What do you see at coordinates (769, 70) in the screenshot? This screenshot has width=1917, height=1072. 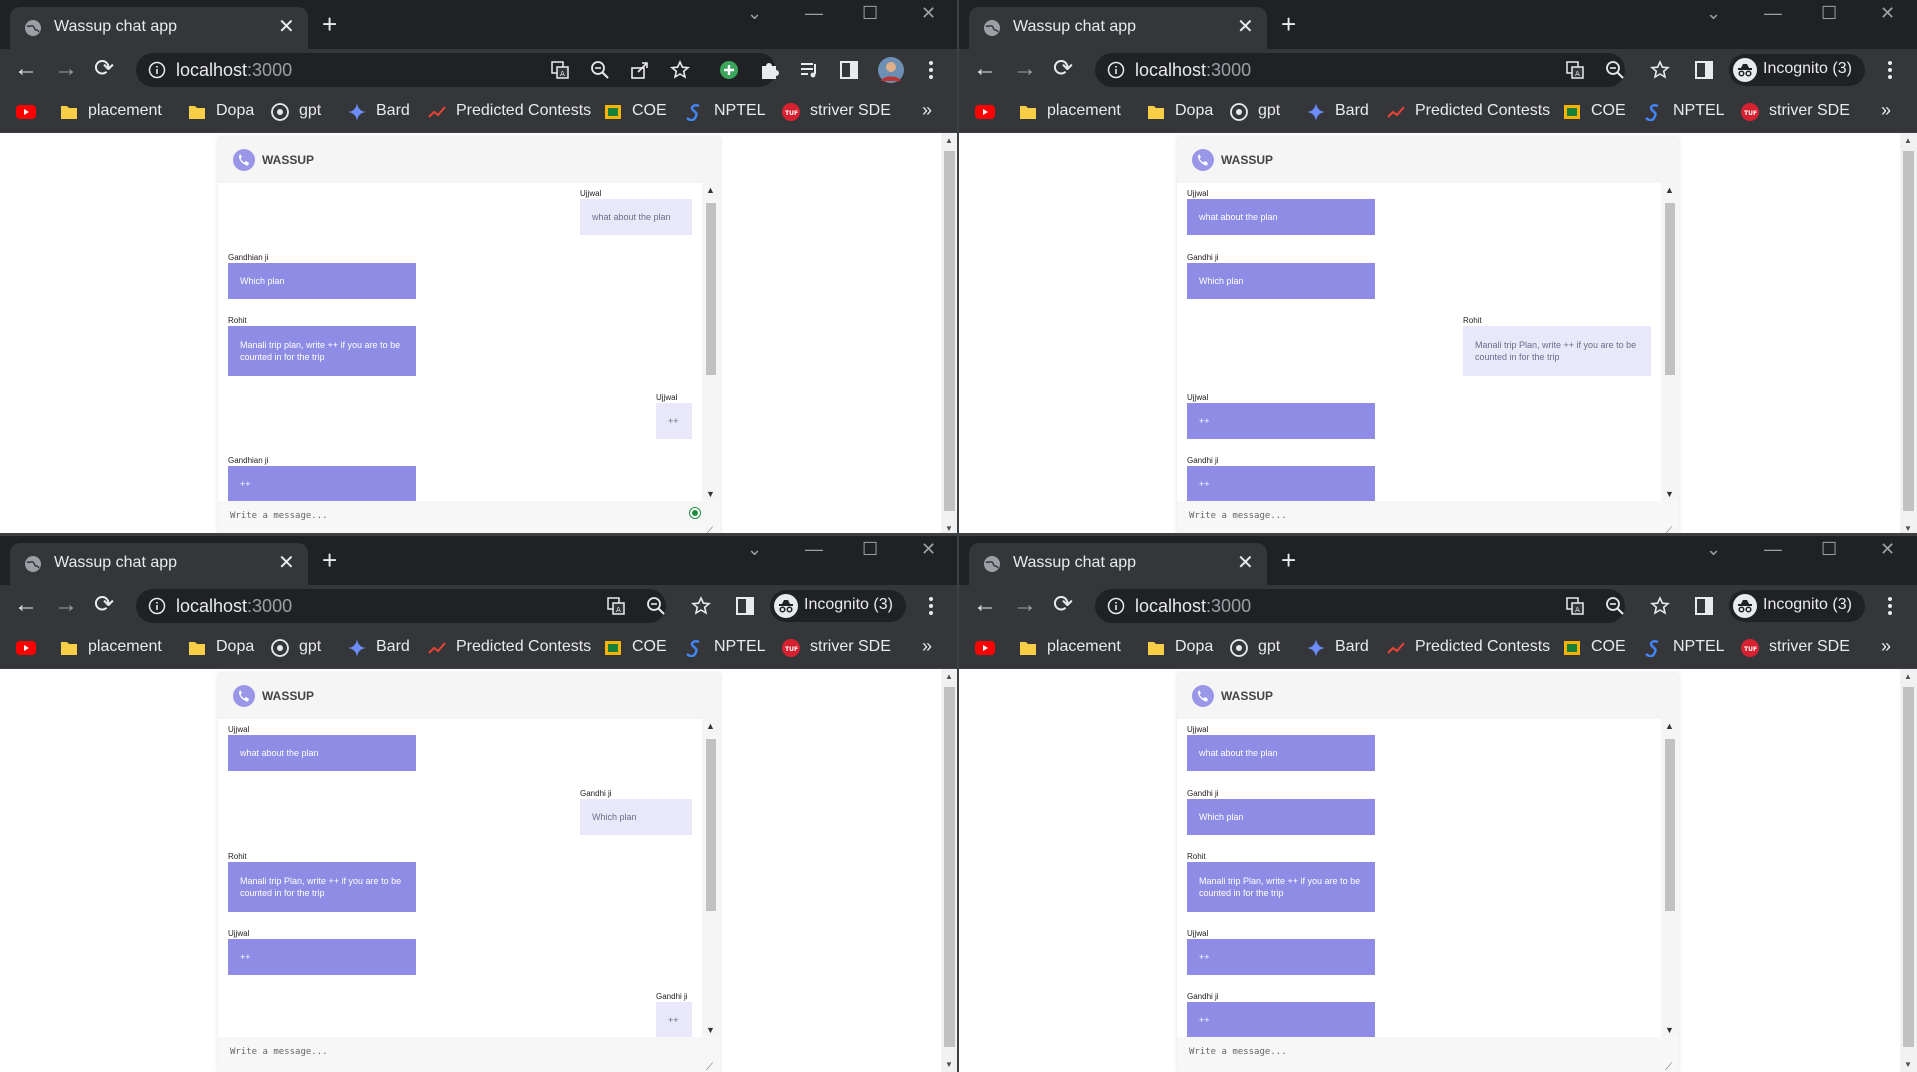 I see `extensions-icon` at bounding box center [769, 70].